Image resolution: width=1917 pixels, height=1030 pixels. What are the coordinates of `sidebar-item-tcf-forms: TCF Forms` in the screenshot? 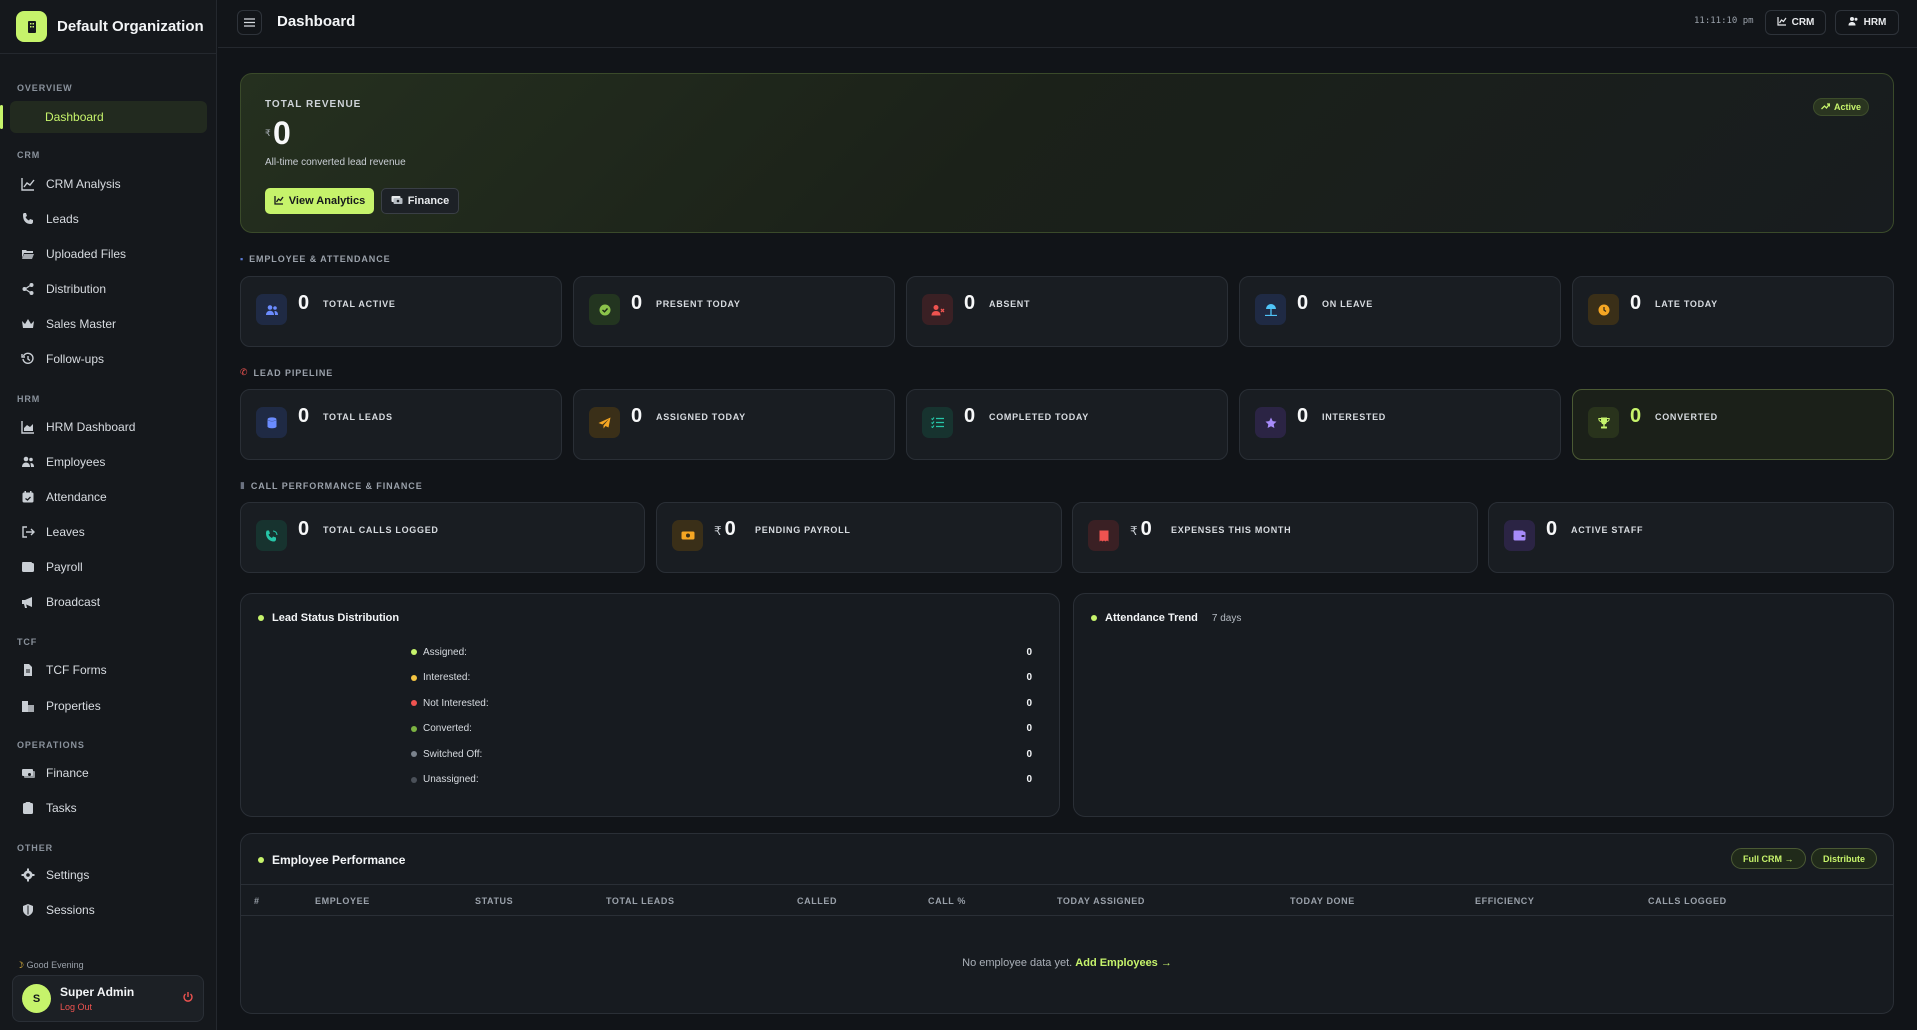 It's located at (108, 670).